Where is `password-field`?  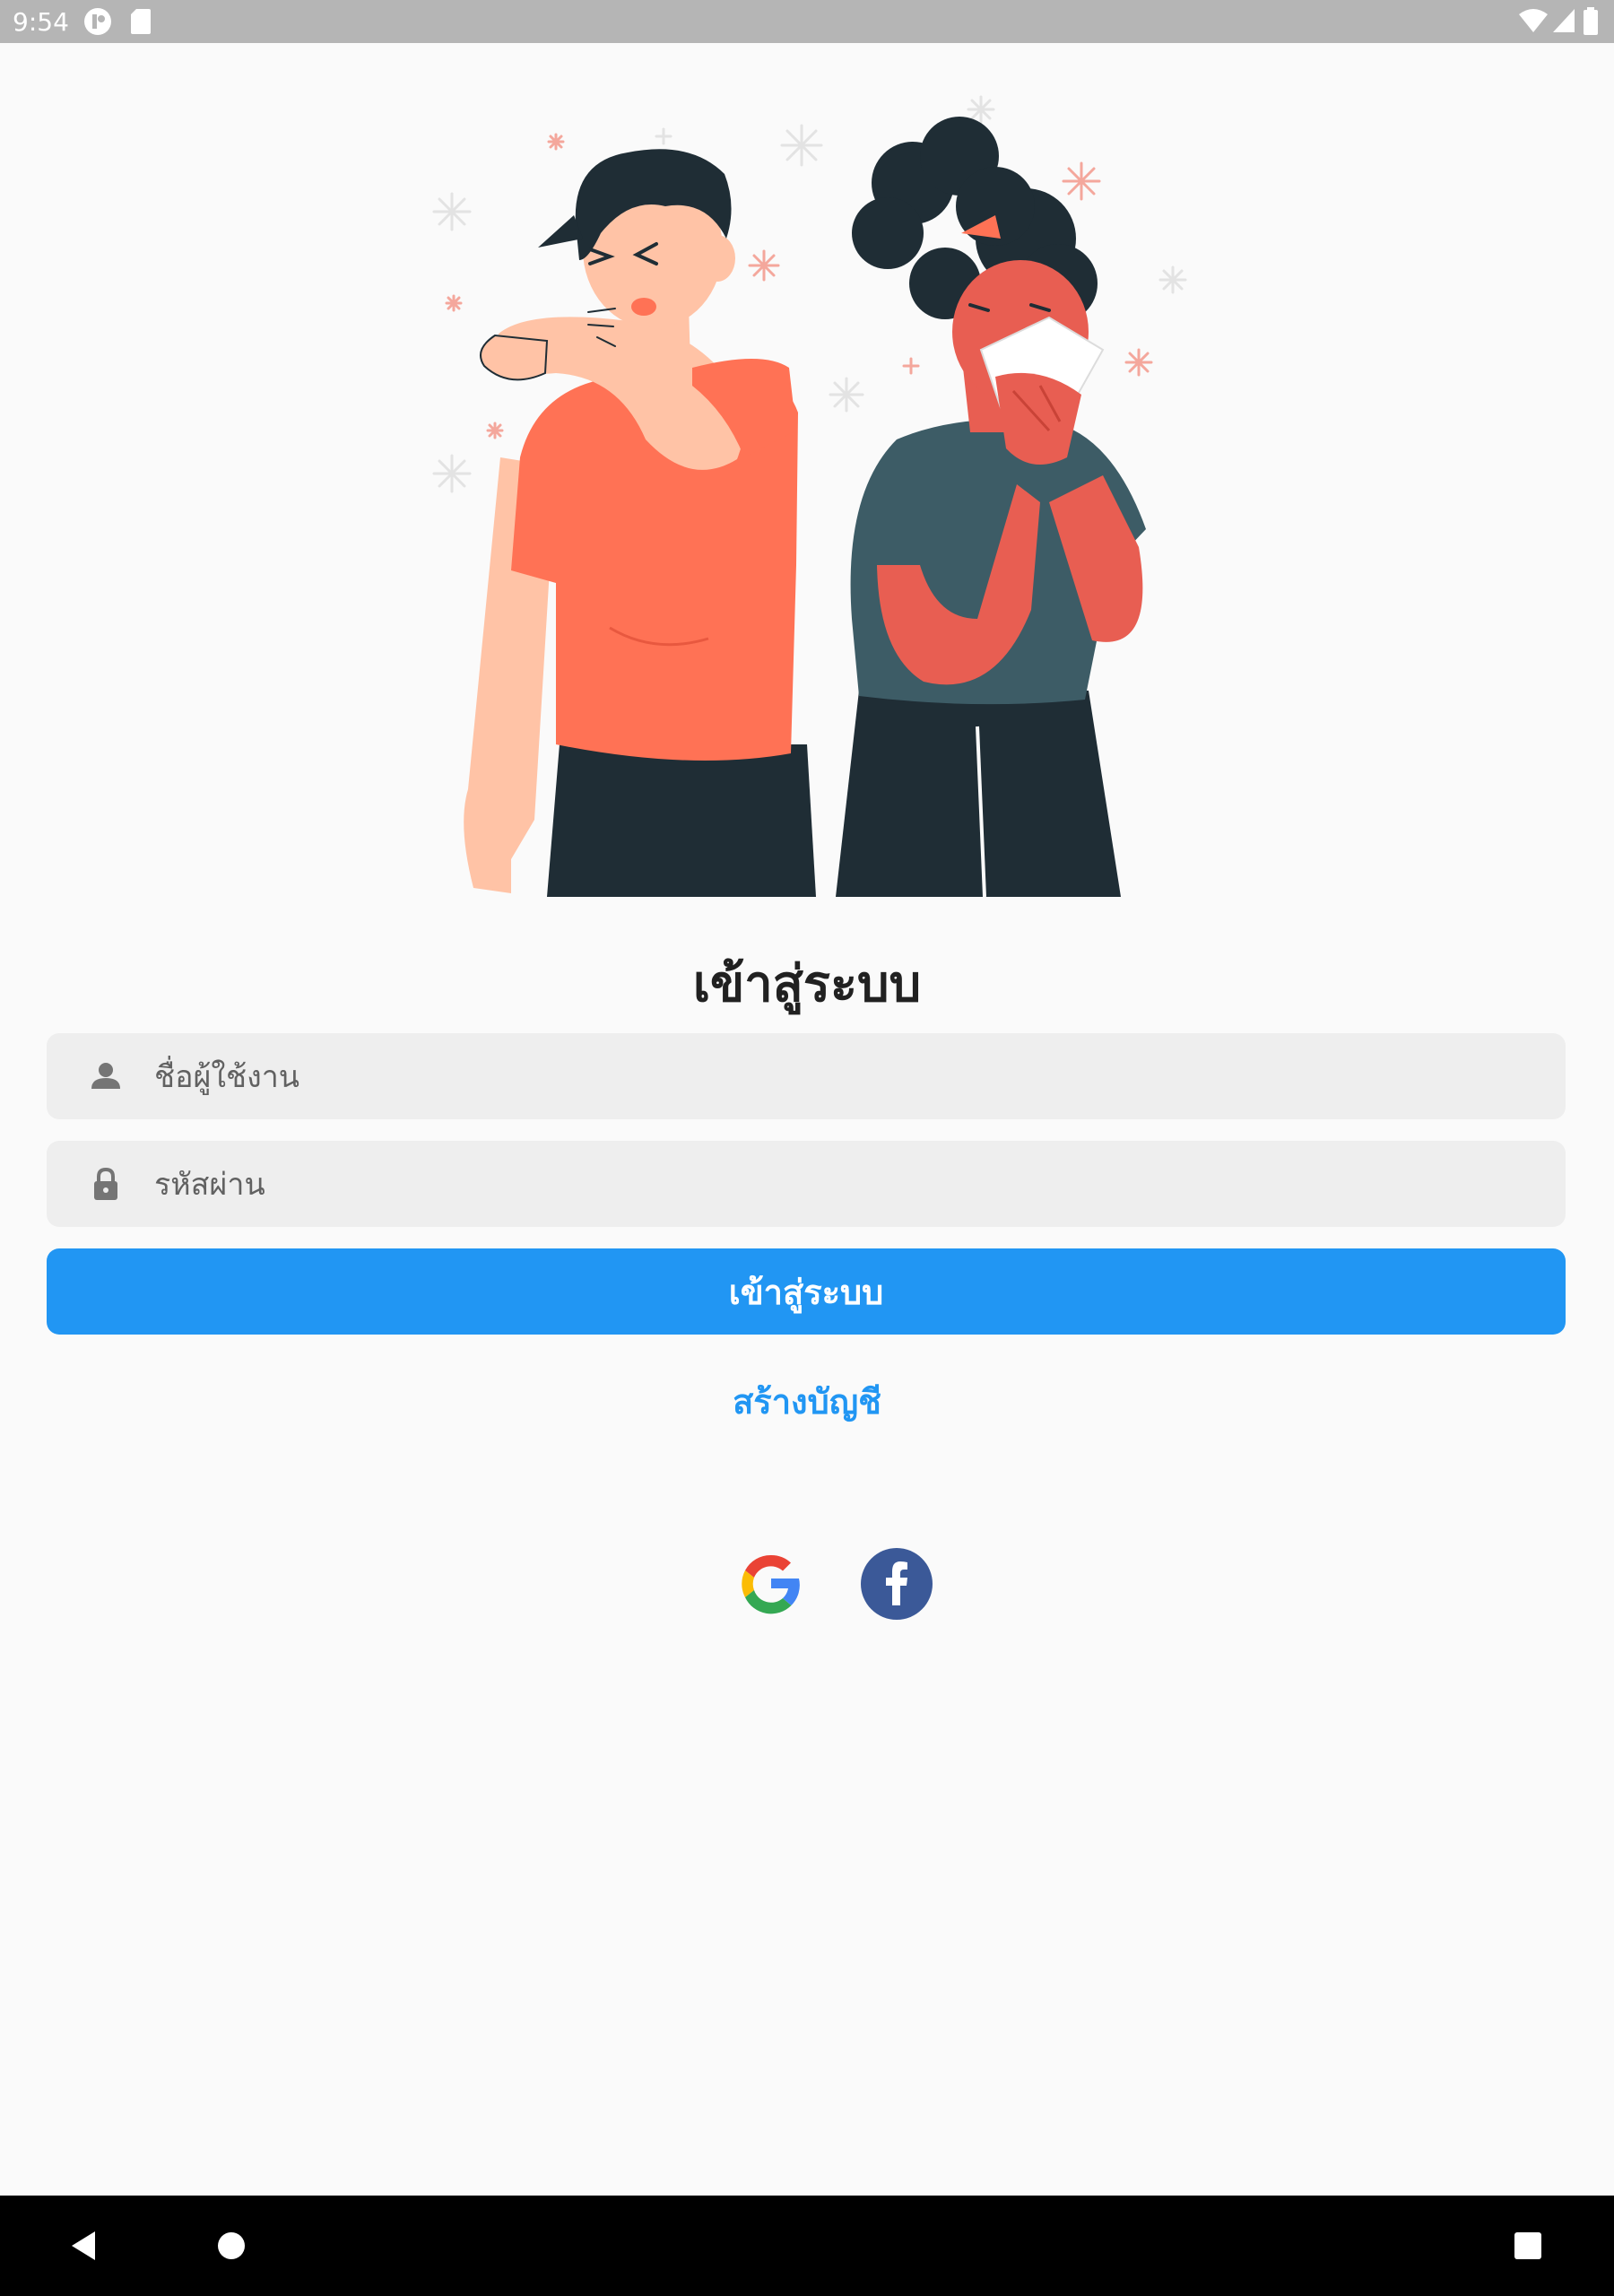 password-field is located at coordinates (806, 1185).